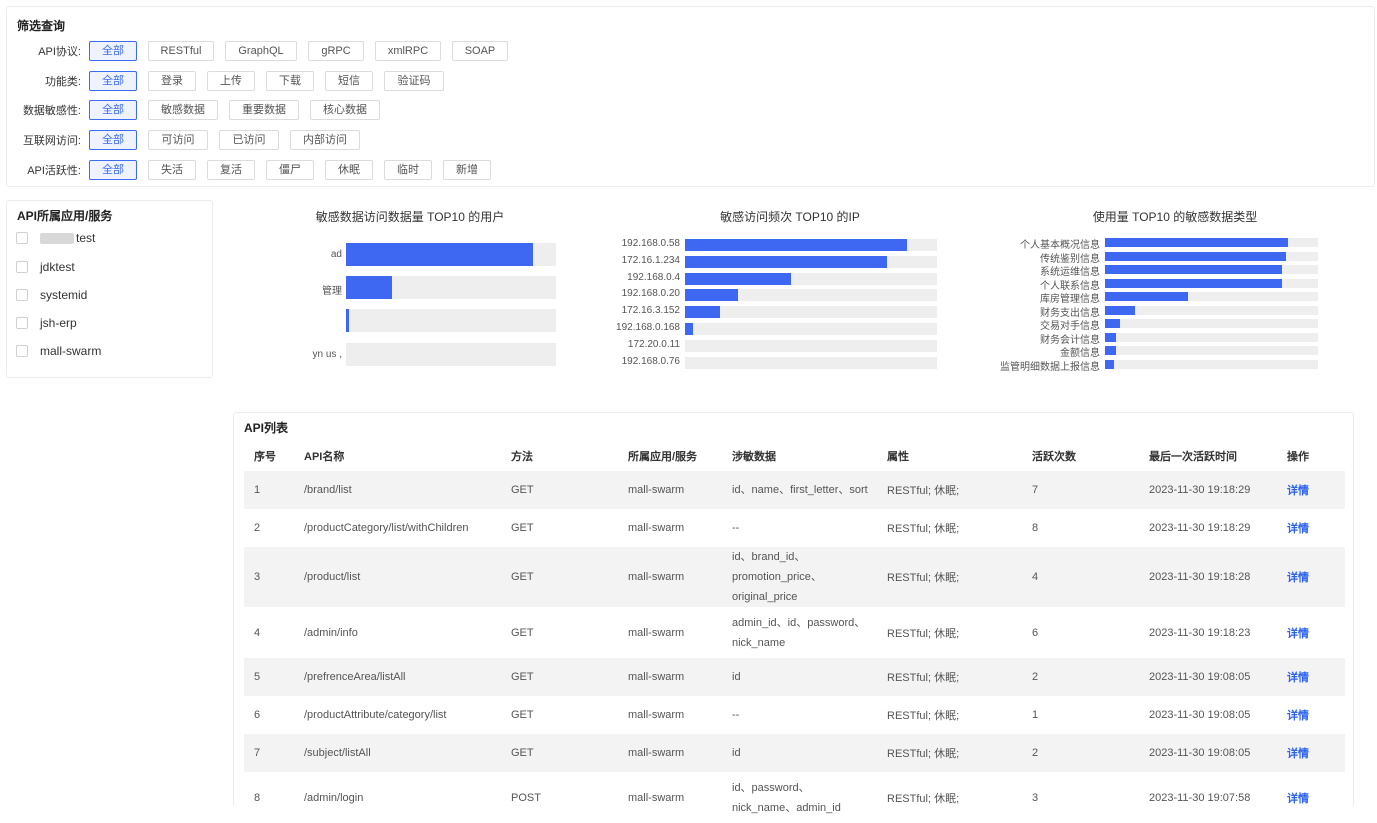 This screenshot has height=823, width=1377. I want to click on filter-option-button: 临时, so click(408, 170).